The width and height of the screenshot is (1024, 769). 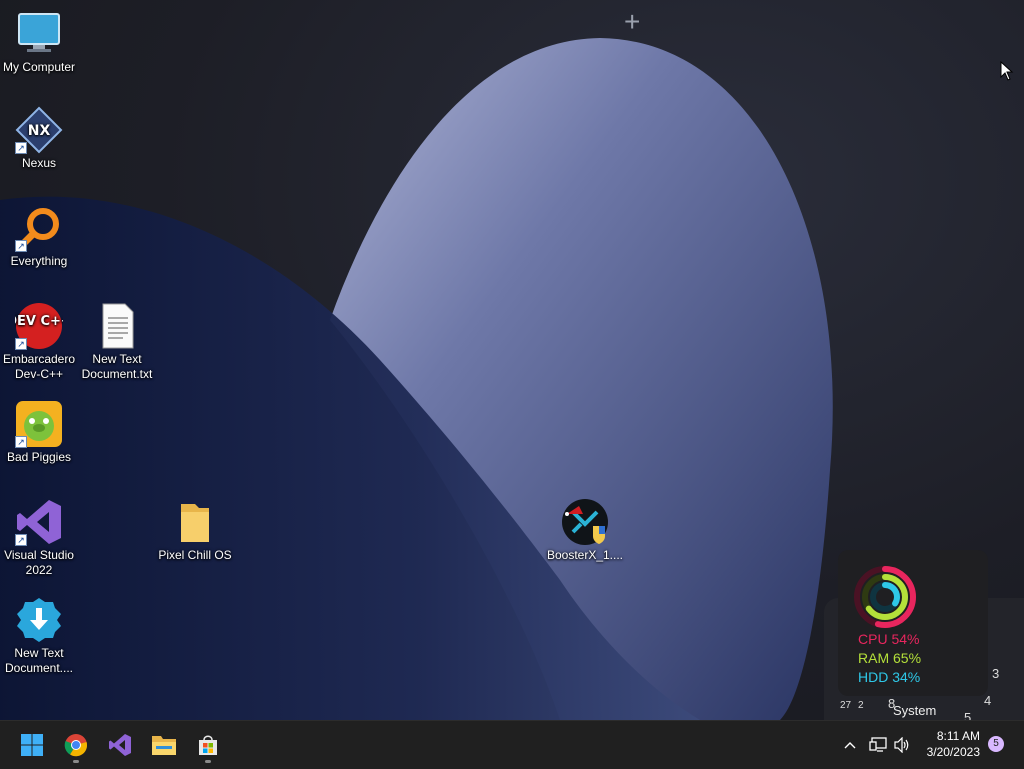 I want to click on desktop-icon-nexus: NX ↗ Nexus, so click(x=39, y=138).